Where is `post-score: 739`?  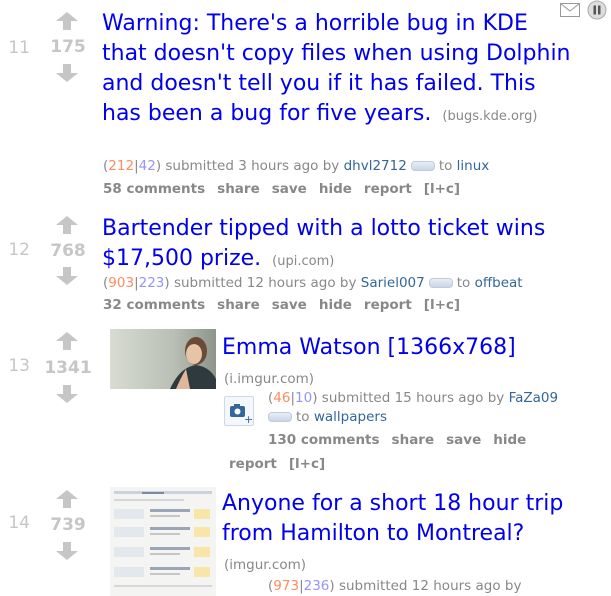
post-score: 739 is located at coordinates (68, 525).